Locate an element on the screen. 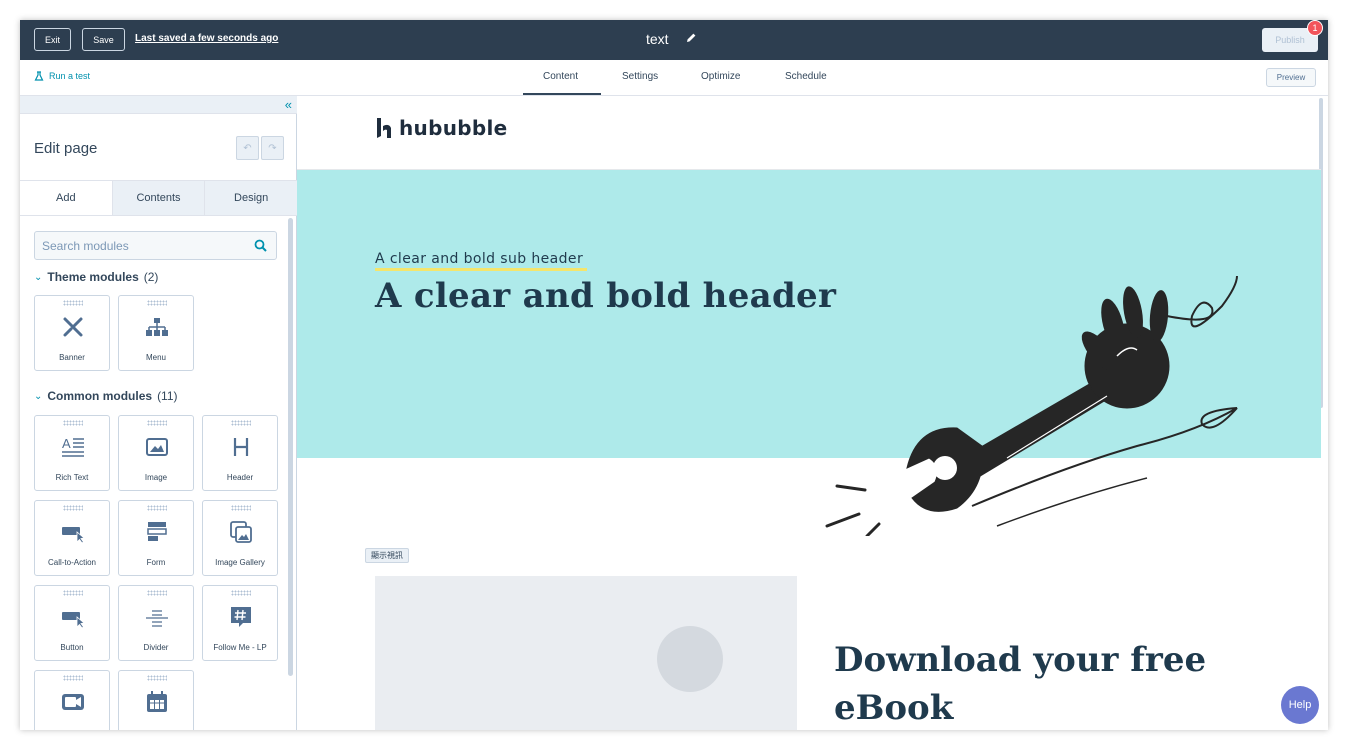  sidebar-tab-design: Design is located at coordinates (251, 198).